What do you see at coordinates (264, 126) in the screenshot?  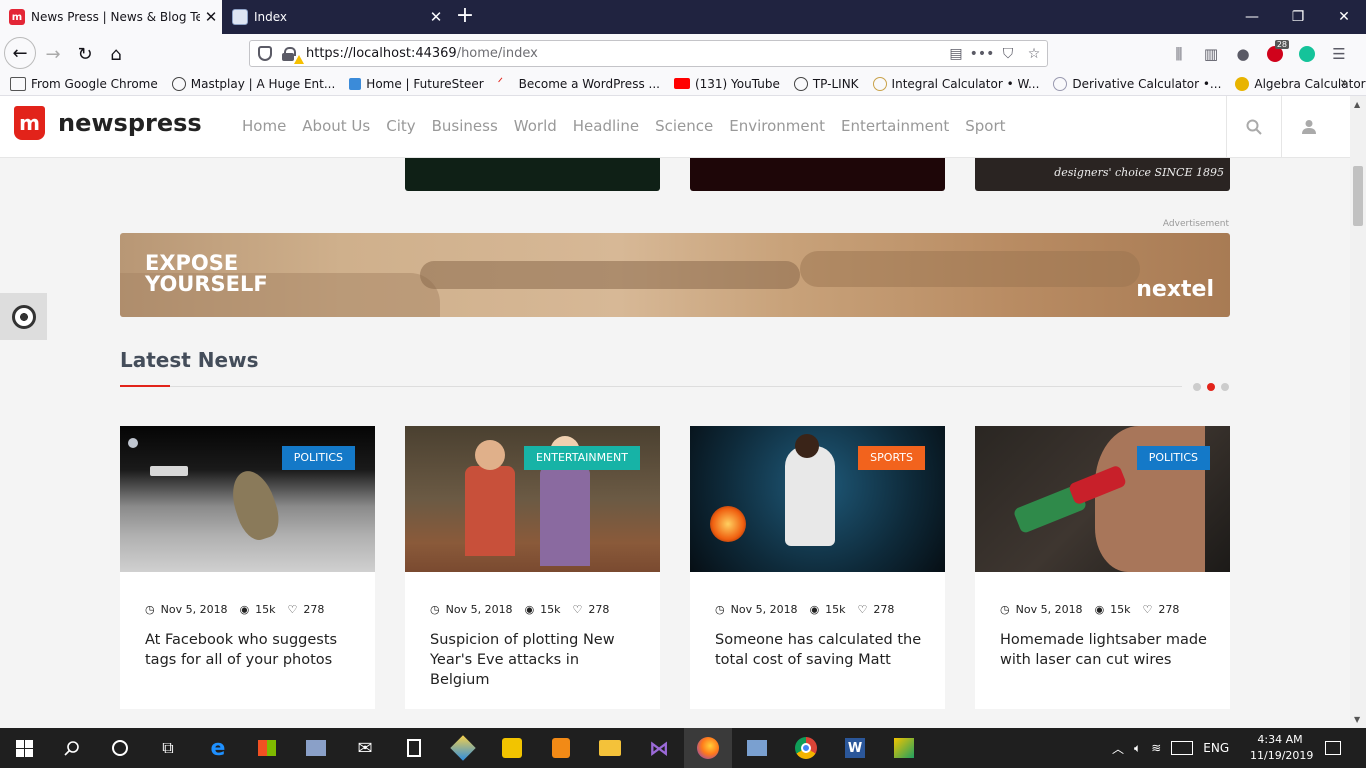 I see `nav-home: Home` at bounding box center [264, 126].